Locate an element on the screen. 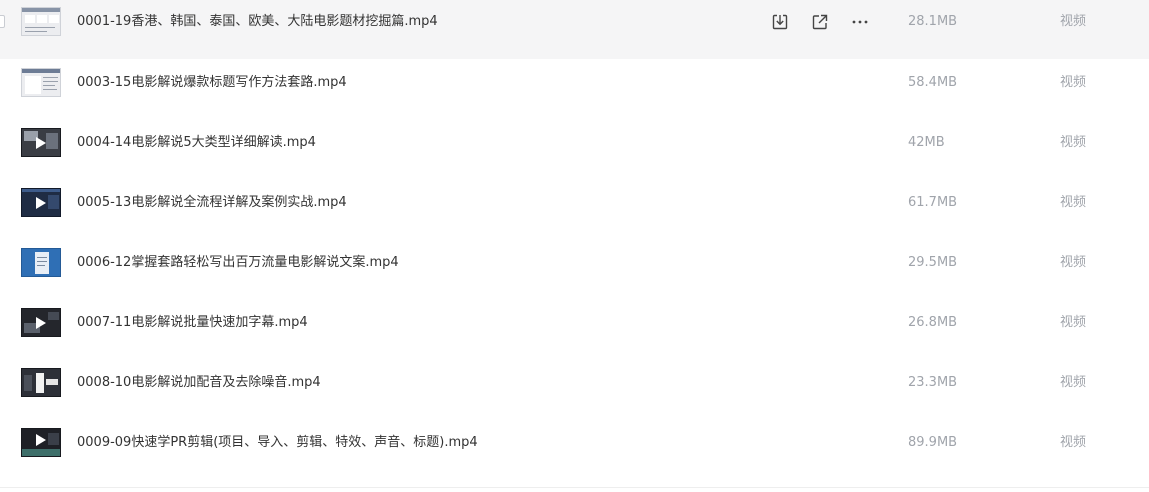  file-name: 0006-12掌握套路轻松写出百万流量电影解说文案.mp4 is located at coordinates (238, 263).